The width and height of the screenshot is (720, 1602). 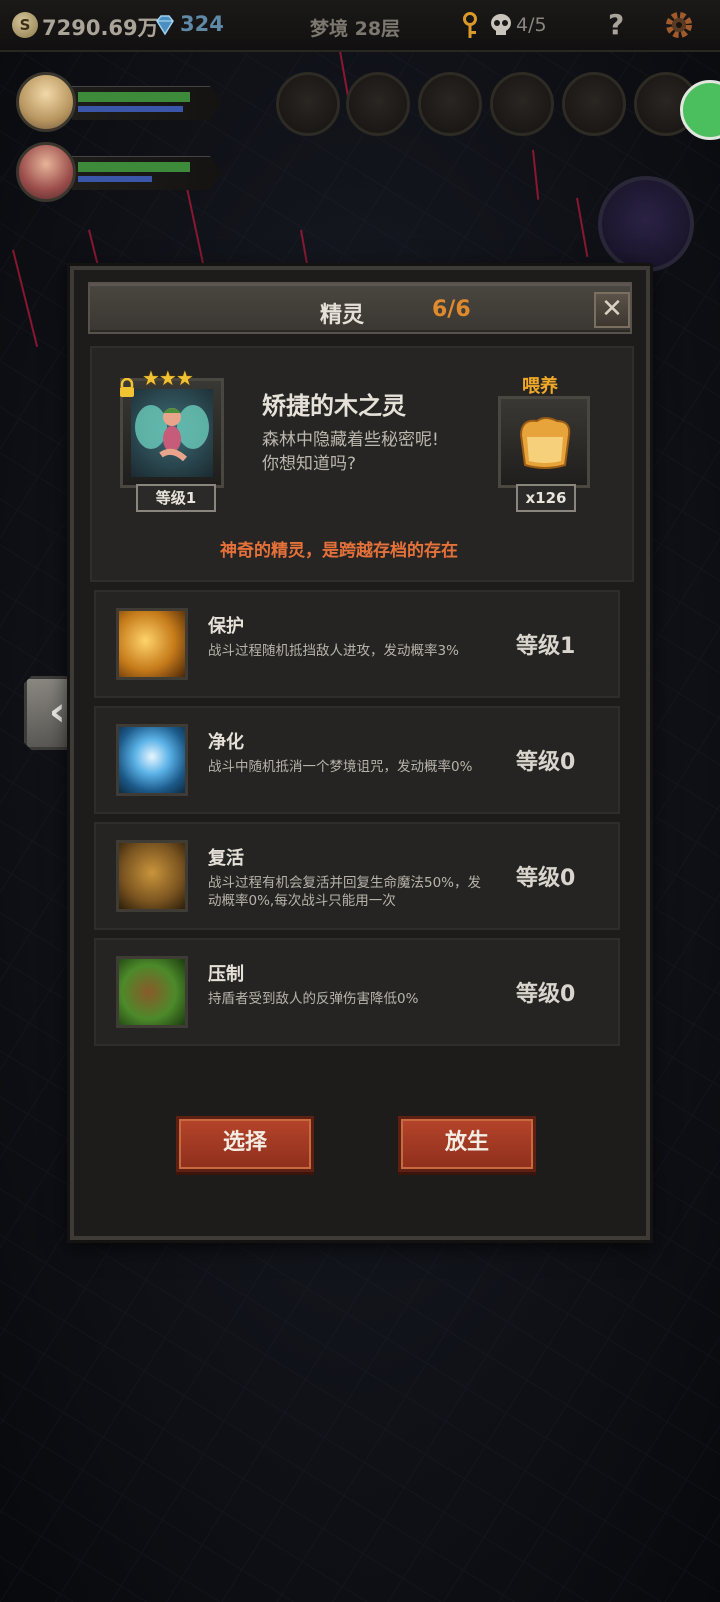 What do you see at coordinates (245, 1144) in the screenshot?
I see `select-button: 选择` at bounding box center [245, 1144].